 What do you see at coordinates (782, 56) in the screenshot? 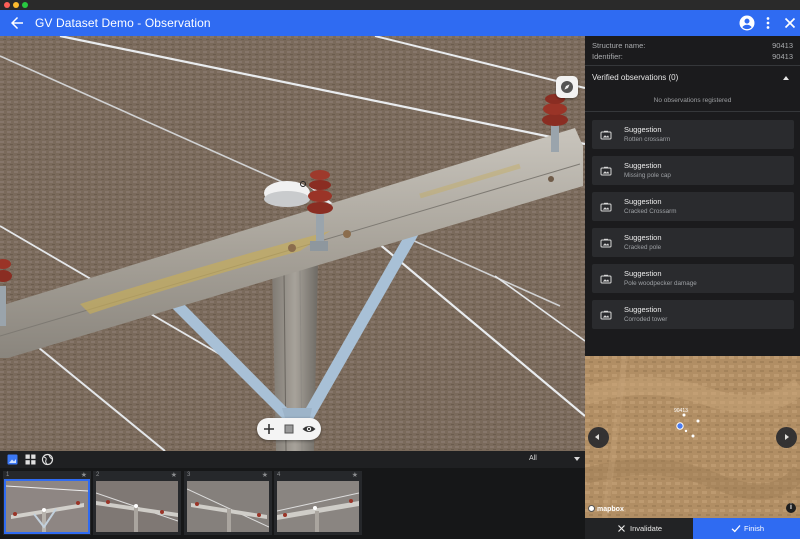
I see `identifier-value: 90413` at bounding box center [782, 56].